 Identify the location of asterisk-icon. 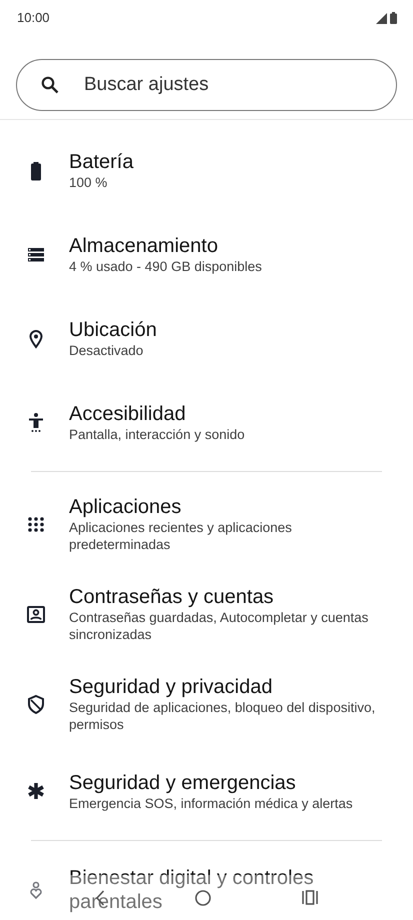
(36, 791).